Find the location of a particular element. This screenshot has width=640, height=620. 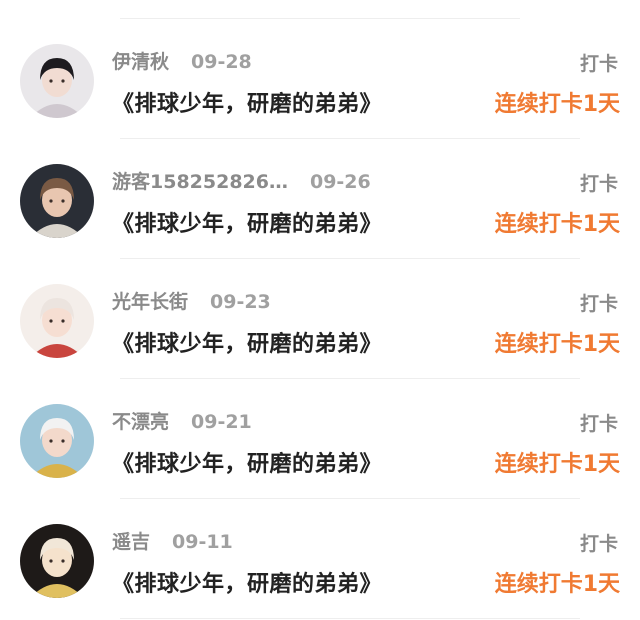

avatar-long-hair-woman is located at coordinates (57, 201).